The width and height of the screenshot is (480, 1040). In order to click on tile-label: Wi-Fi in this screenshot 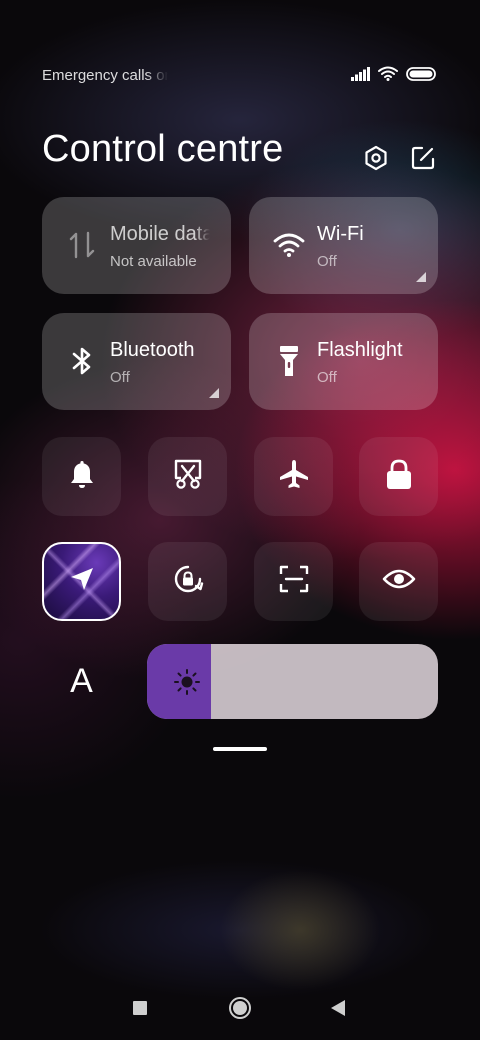, I will do `click(340, 234)`.